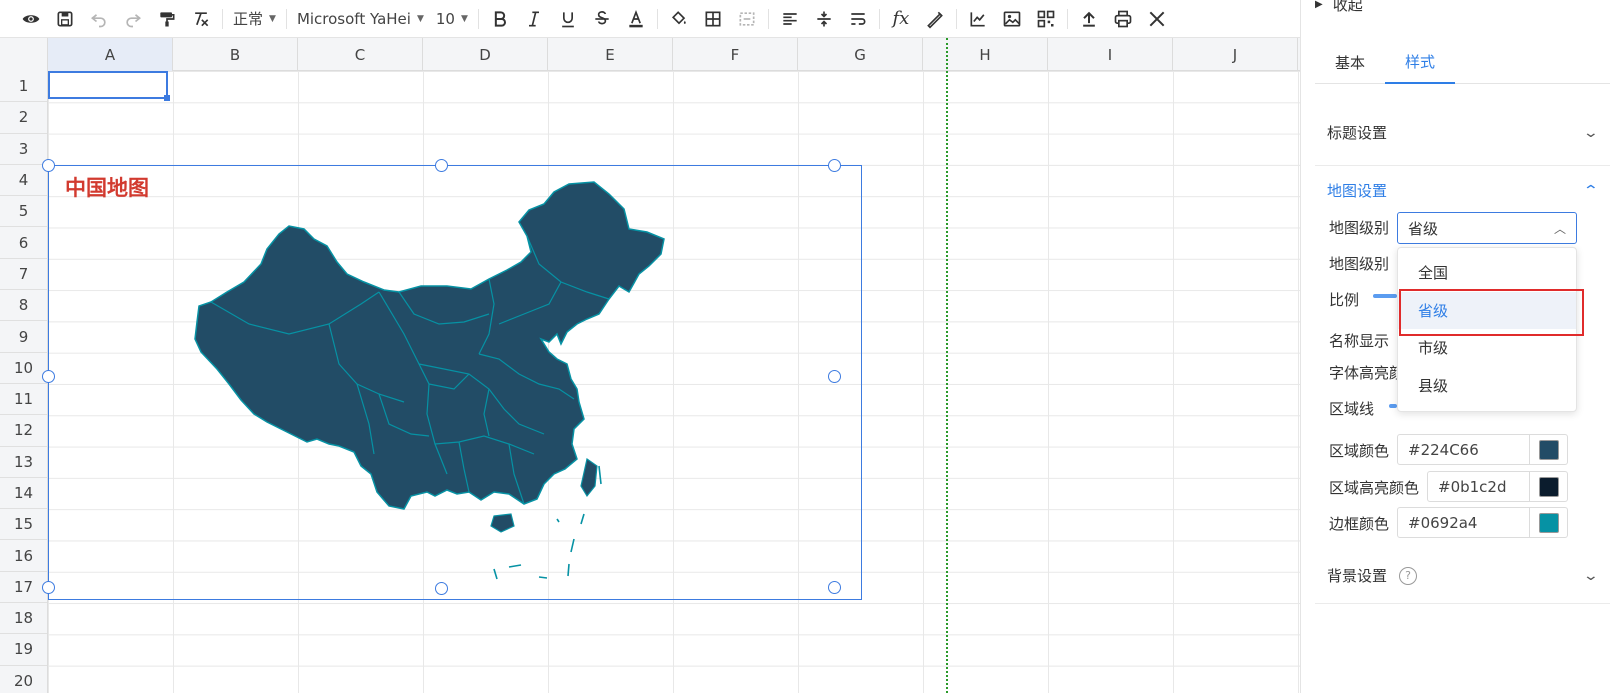  I want to click on highlight-box, so click(1491, 312).